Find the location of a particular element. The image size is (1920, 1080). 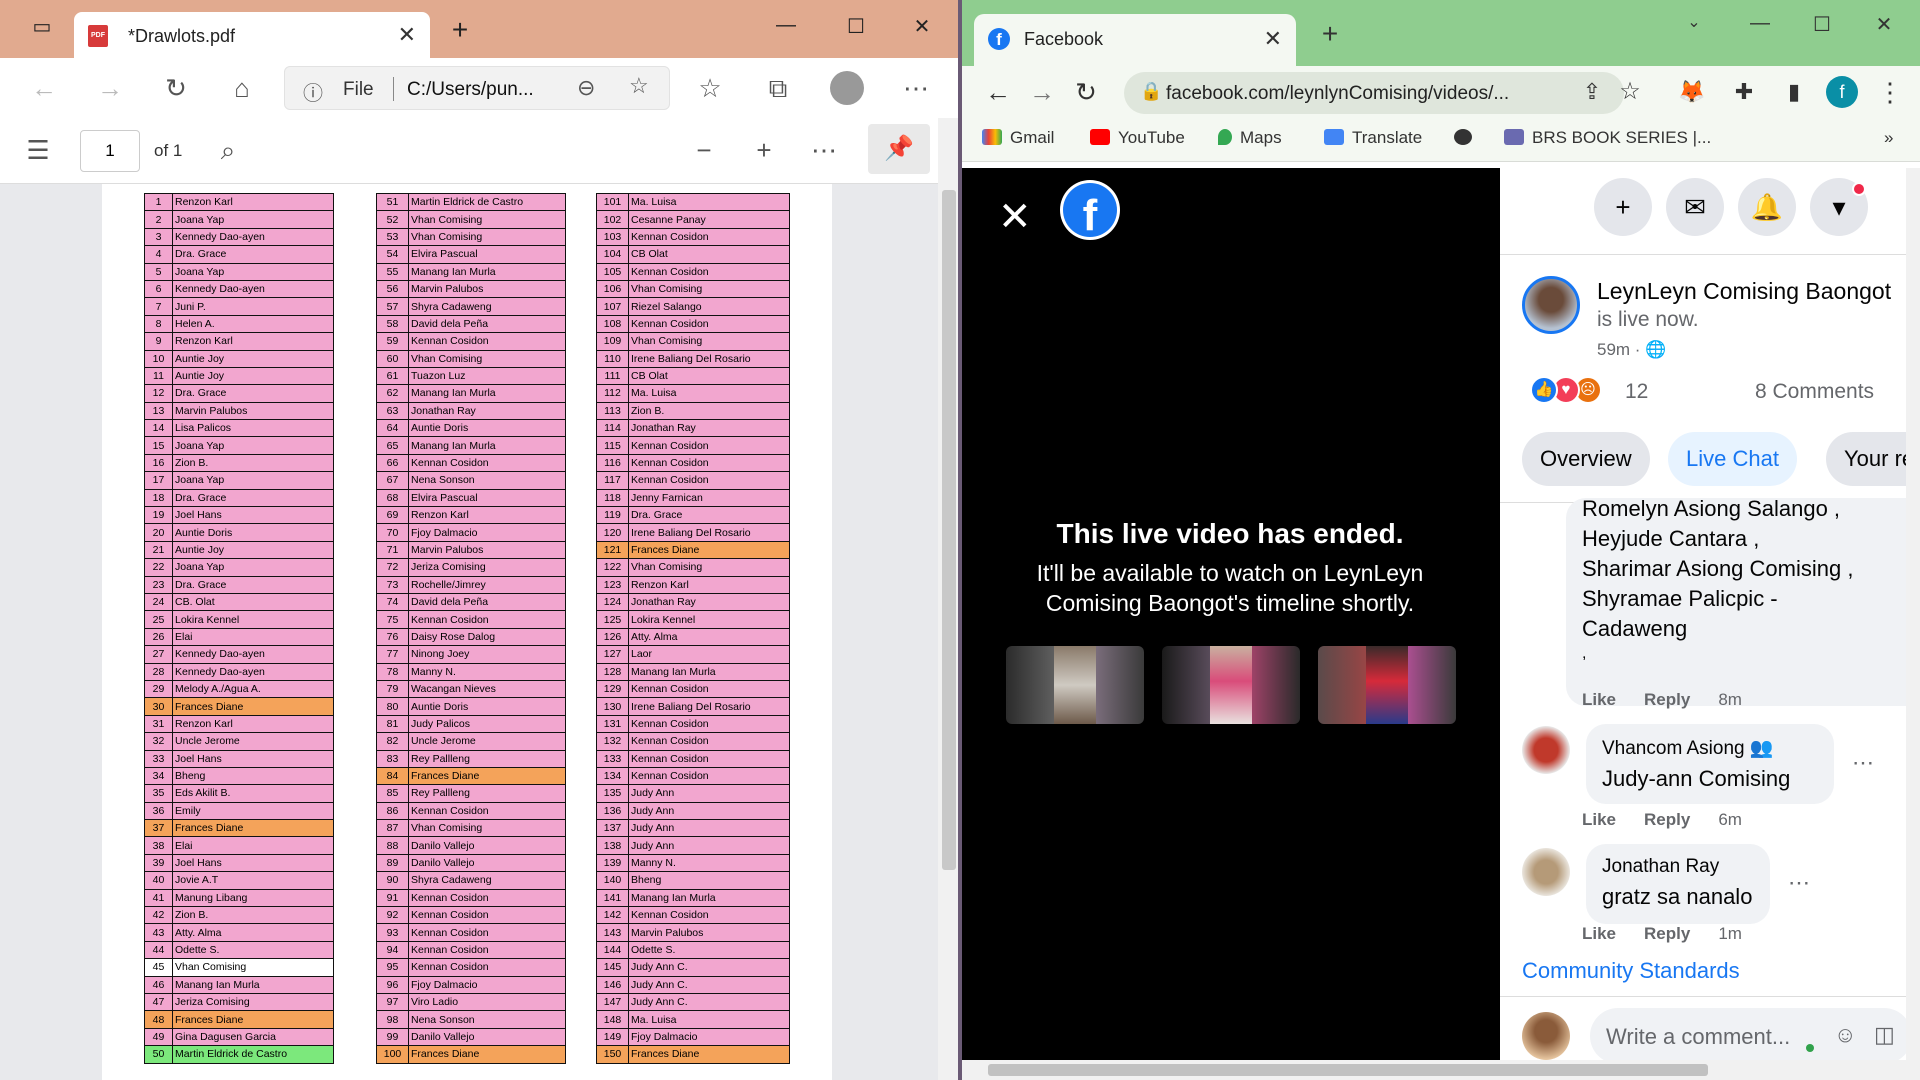

tab-overview: Overview is located at coordinates (1586, 459).